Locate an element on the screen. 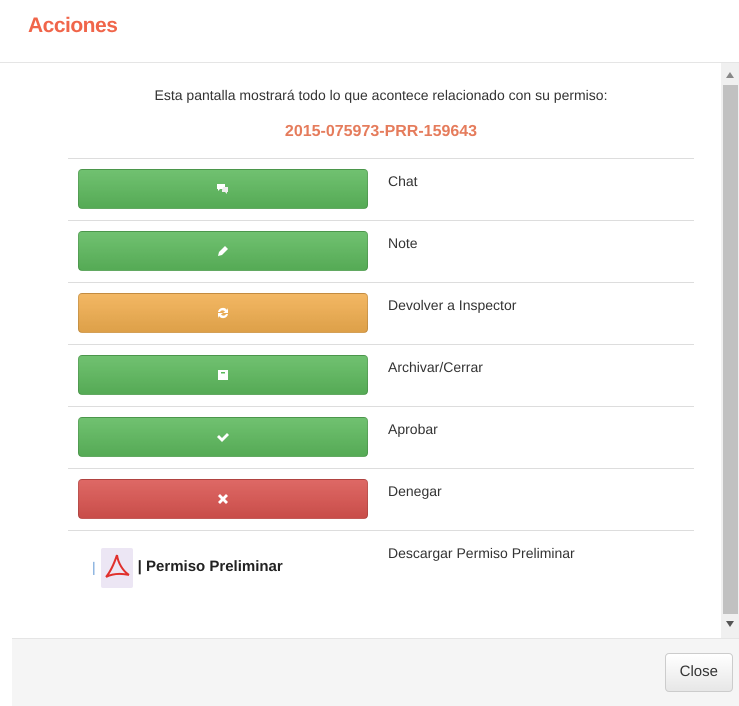 This screenshot has width=739, height=706. permit-number: 2015-075973-PRR-159643 is located at coordinates (381, 132).